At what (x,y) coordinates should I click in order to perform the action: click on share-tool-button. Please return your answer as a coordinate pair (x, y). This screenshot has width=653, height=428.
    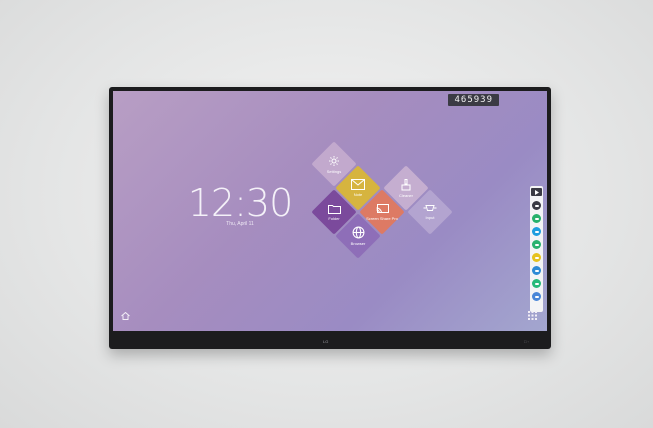
    Looking at the image, I should click on (536, 283).